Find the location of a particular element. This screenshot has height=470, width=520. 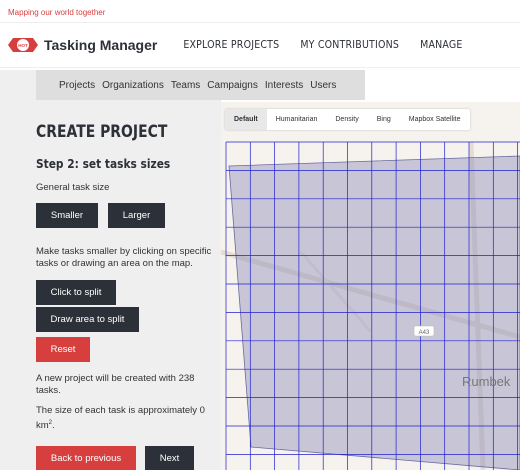

hot-logo-icon: HOT is located at coordinates (23, 45).